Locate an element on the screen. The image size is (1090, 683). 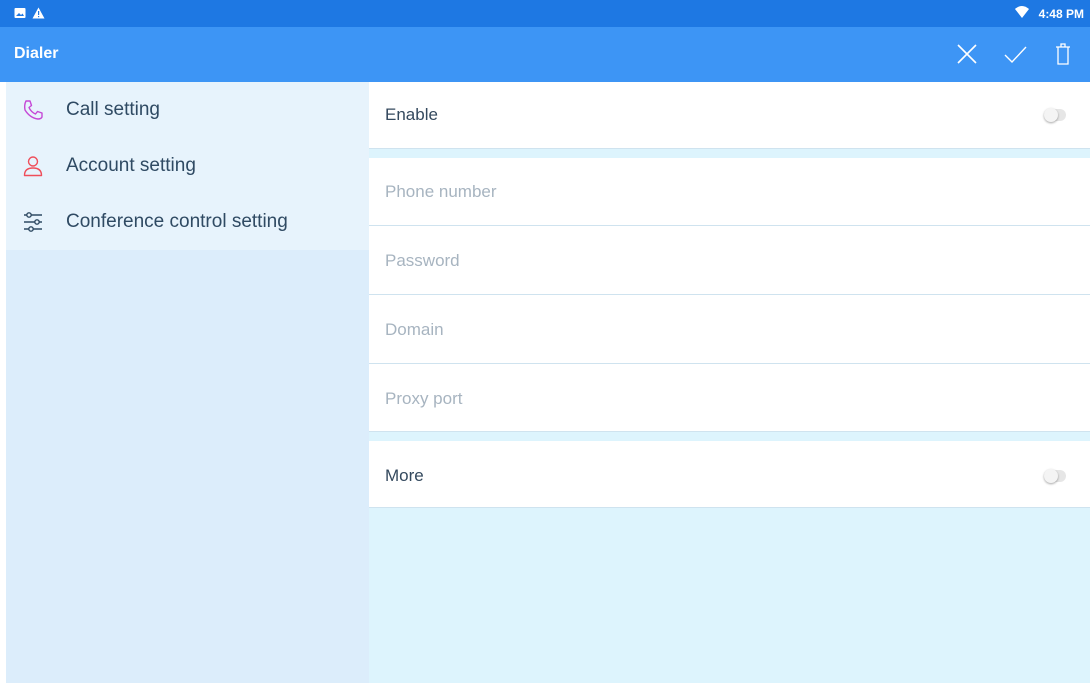
close-button is located at coordinates (967, 54).